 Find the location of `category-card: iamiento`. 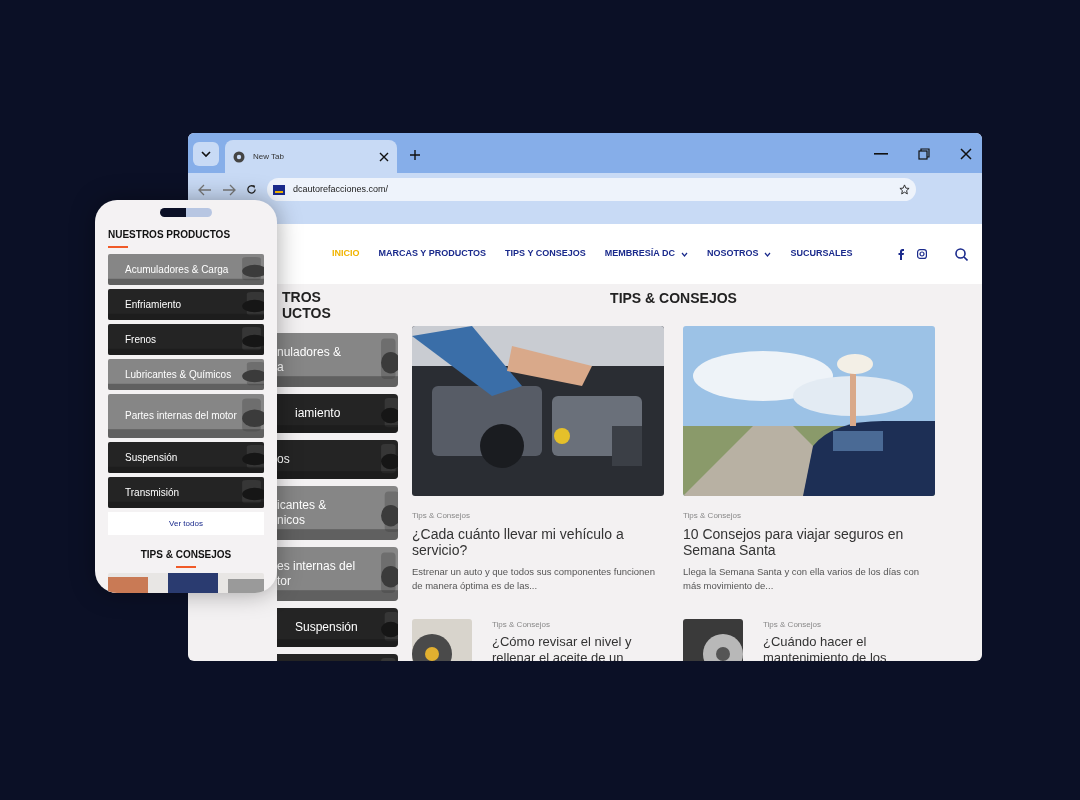

category-card: iamiento is located at coordinates (337, 413).